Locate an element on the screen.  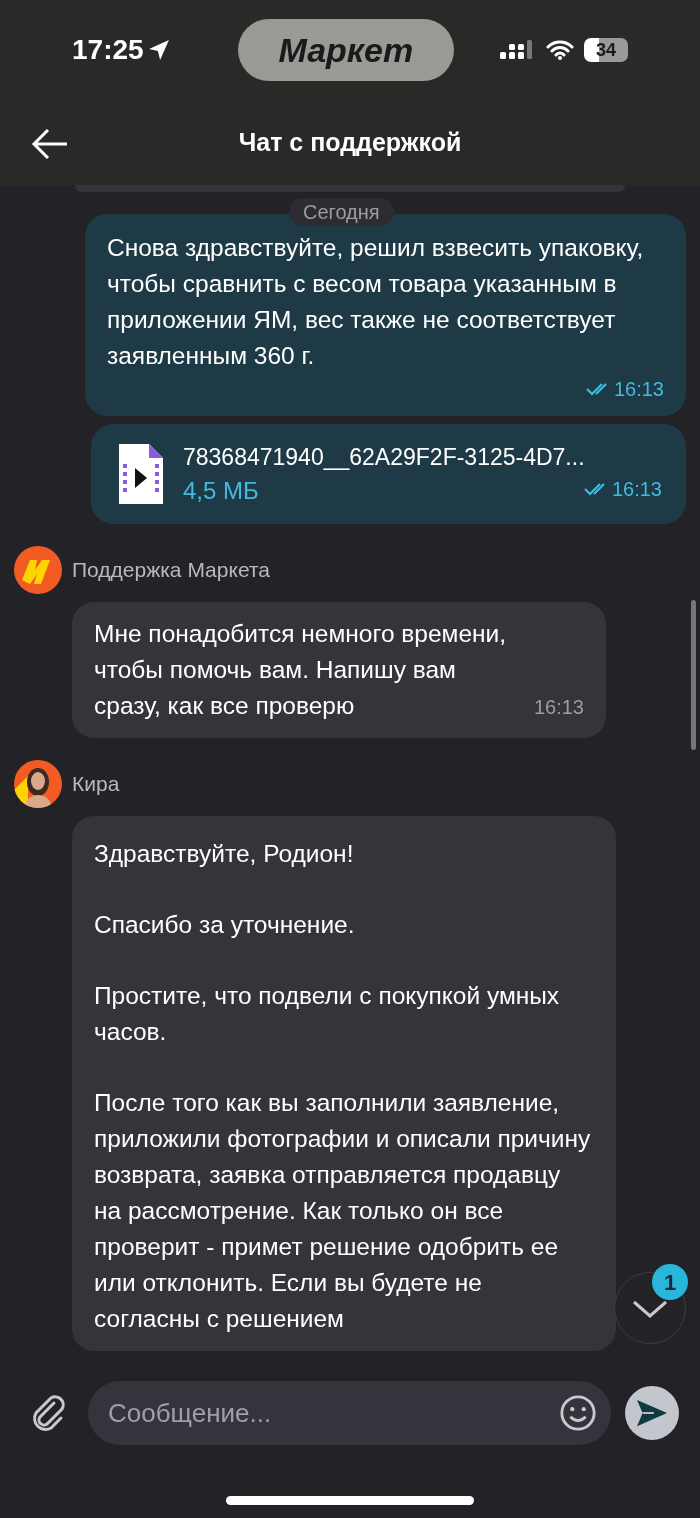
send-button is located at coordinates (652, 1413).